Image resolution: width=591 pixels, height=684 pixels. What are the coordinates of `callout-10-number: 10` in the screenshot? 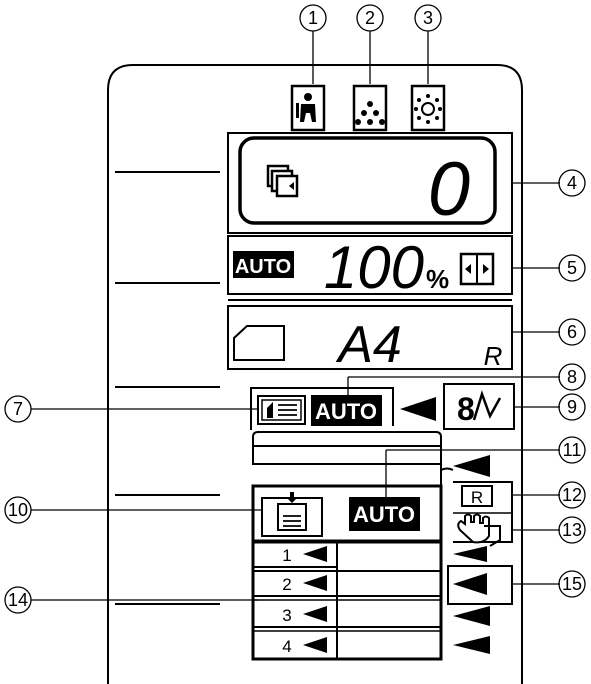 It's located at (18, 510).